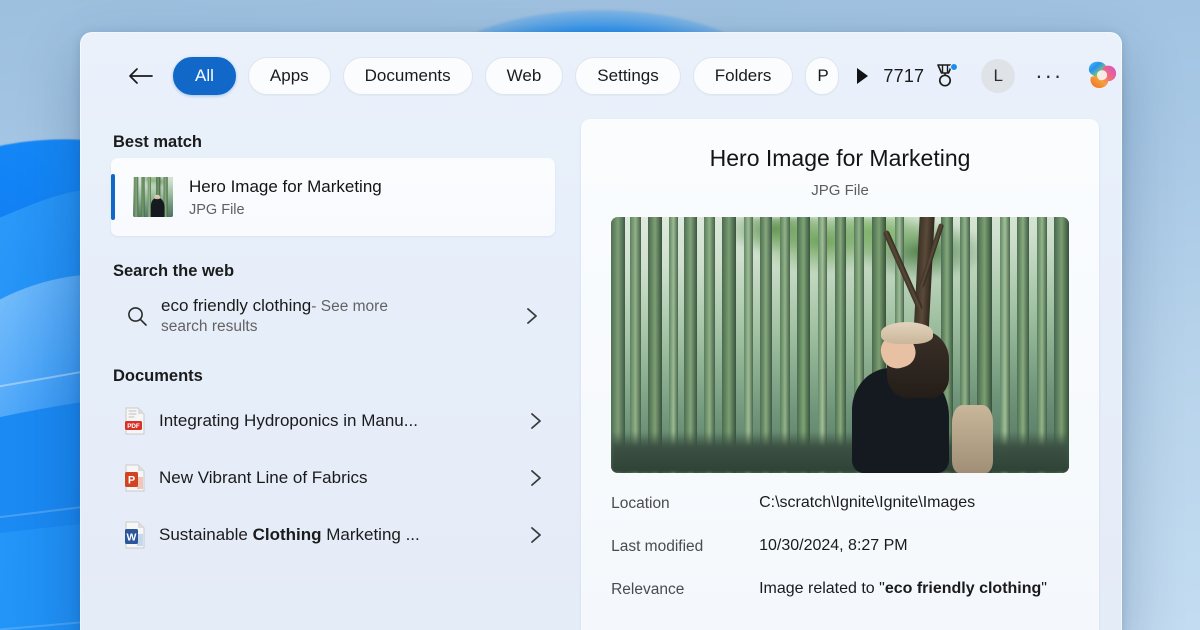 This screenshot has height=630, width=1200. Describe the element at coordinates (217, 209) in the screenshot. I see `best-match-subtitle: JPG File` at that location.